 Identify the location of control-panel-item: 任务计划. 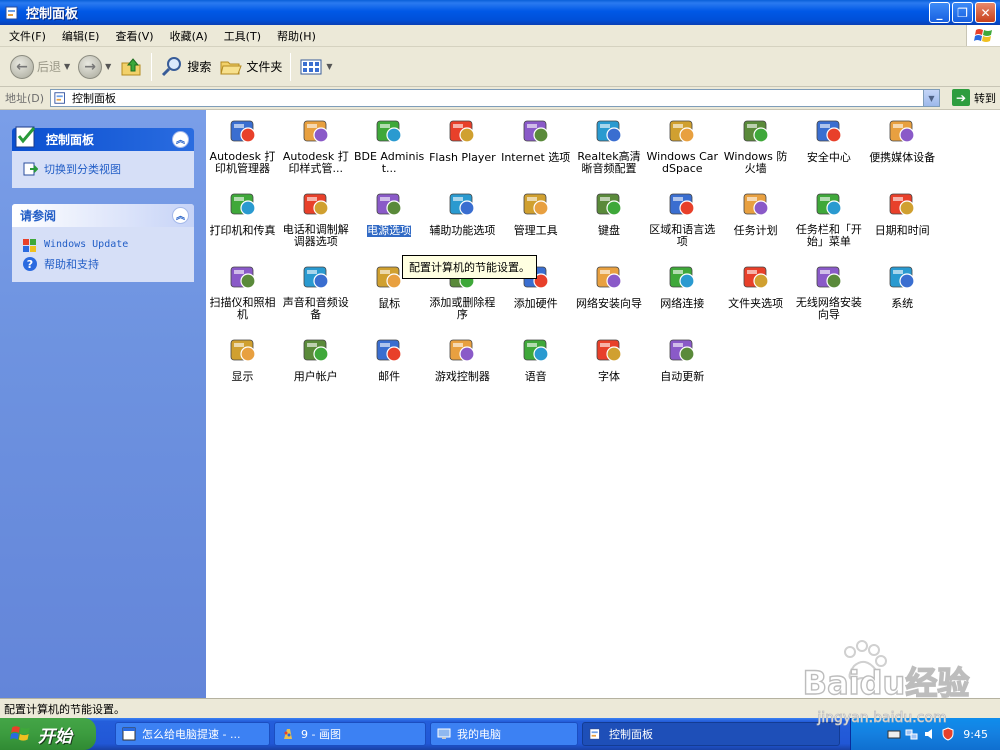
(755, 212).